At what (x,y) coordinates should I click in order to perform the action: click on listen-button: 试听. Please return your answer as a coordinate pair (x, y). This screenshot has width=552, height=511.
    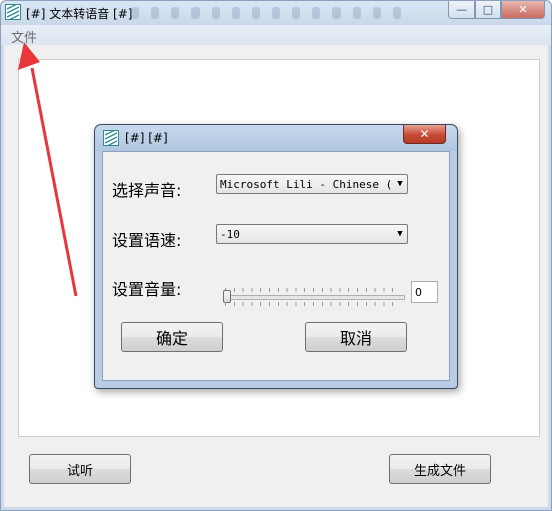
    Looking at the image, I should click on (80, 469).